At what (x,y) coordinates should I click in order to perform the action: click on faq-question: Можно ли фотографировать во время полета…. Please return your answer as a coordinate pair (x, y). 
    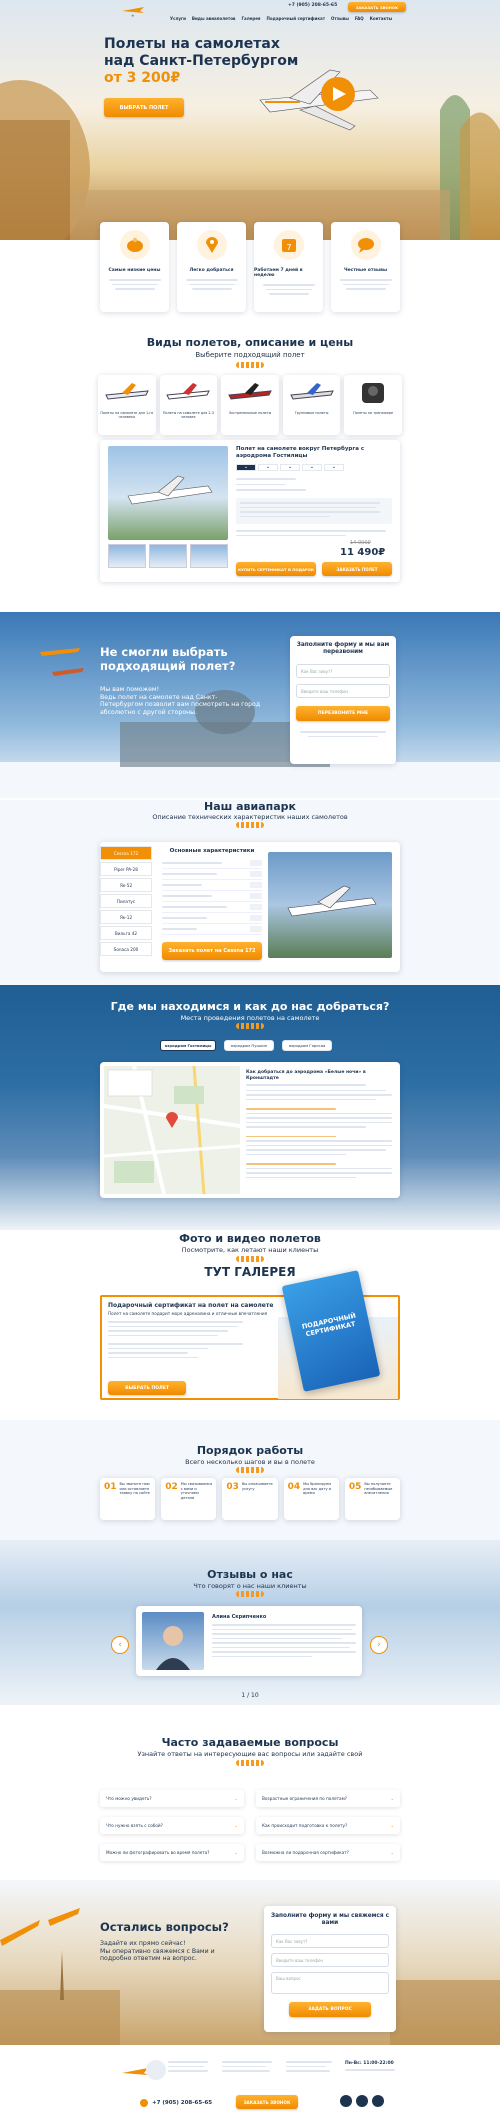
    Looking at the image, I should click on (158, 1852).